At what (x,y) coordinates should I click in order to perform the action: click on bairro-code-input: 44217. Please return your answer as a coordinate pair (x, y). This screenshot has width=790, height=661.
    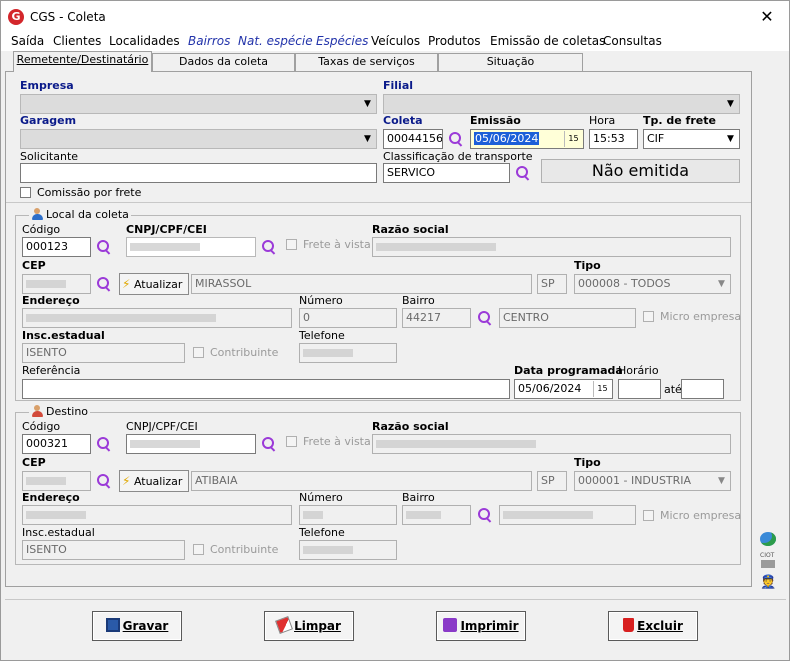
    Looking at the image, I should click on (436, 318).